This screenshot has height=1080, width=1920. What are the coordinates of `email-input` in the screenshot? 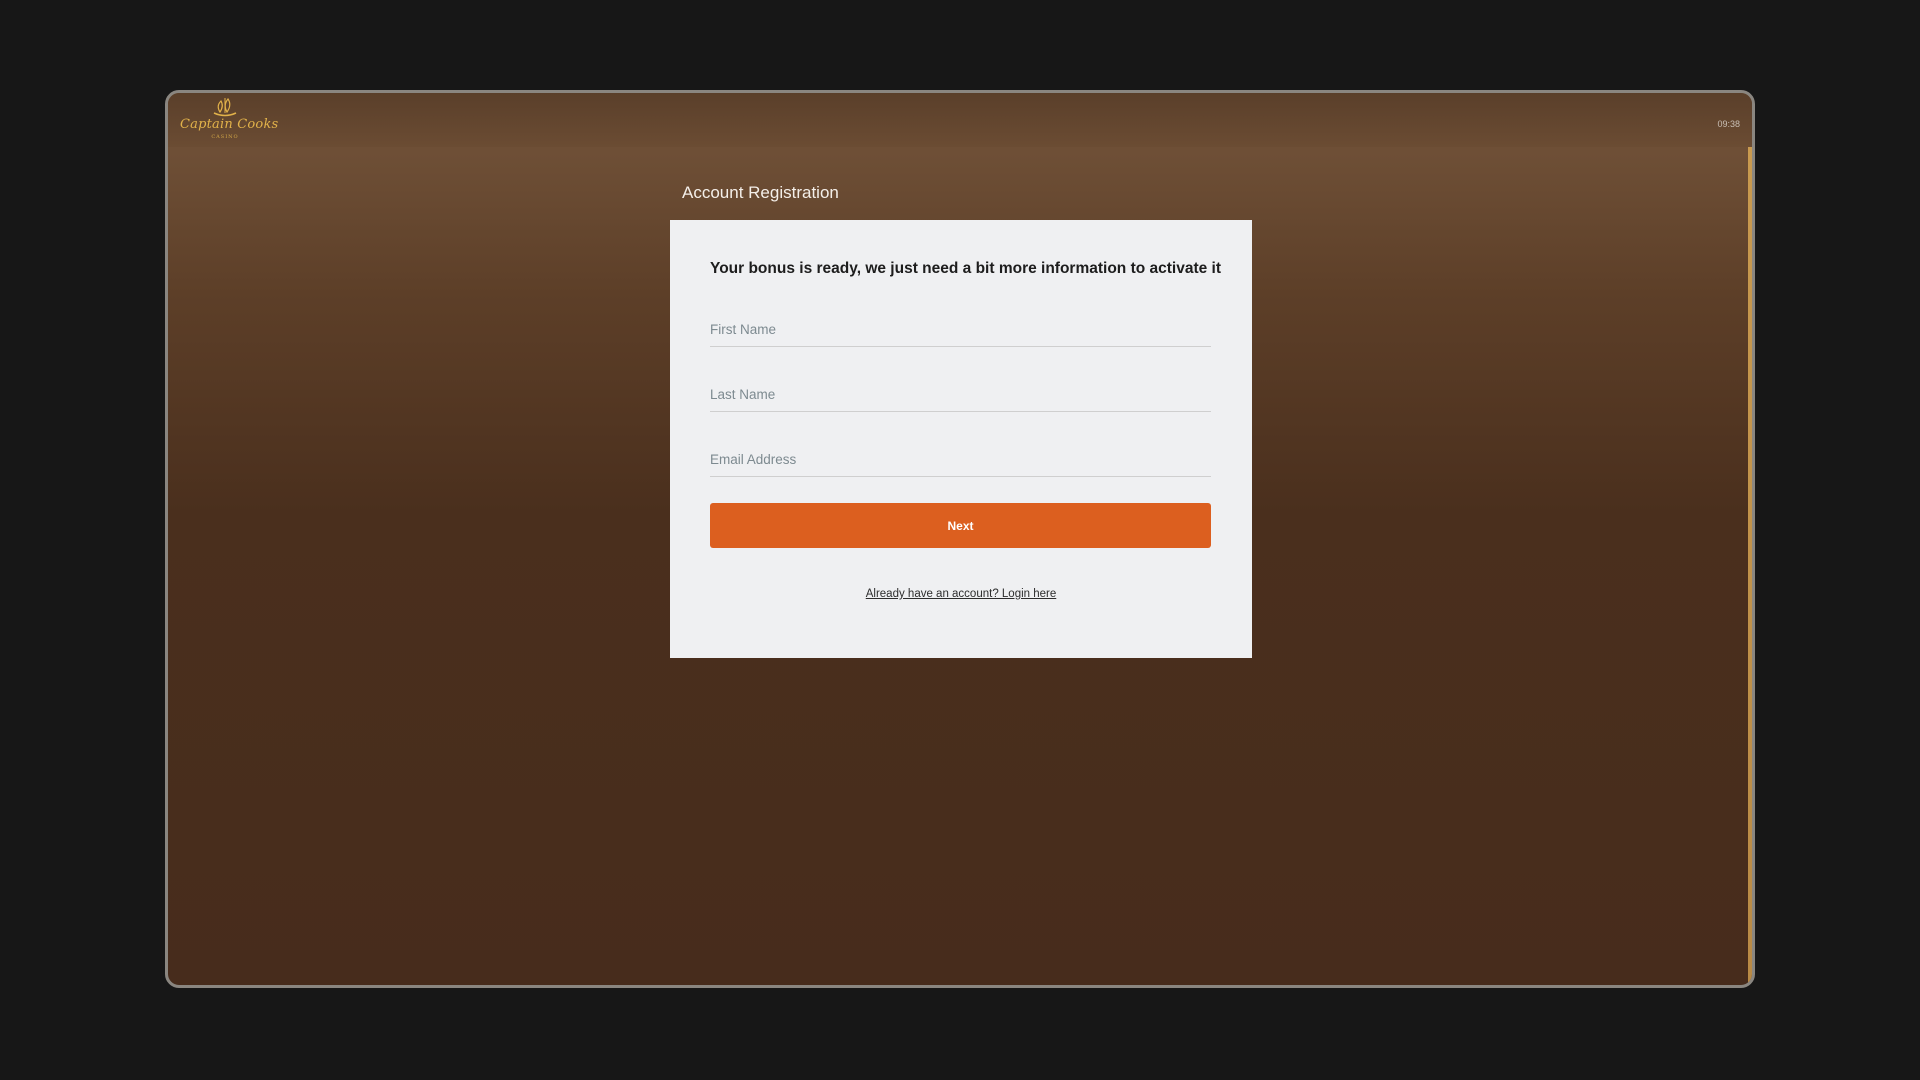 It's located at (960, 459).